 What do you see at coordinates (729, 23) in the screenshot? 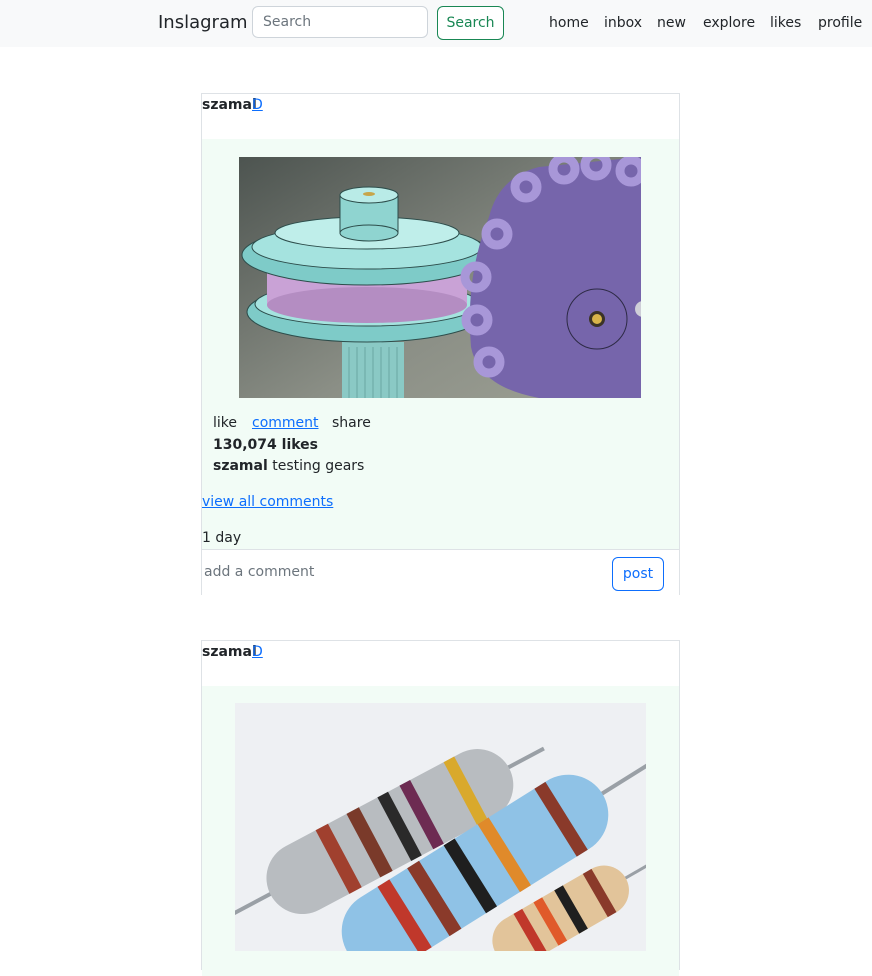
I see `nav-explore: explore` at bounding box center [729, 23].